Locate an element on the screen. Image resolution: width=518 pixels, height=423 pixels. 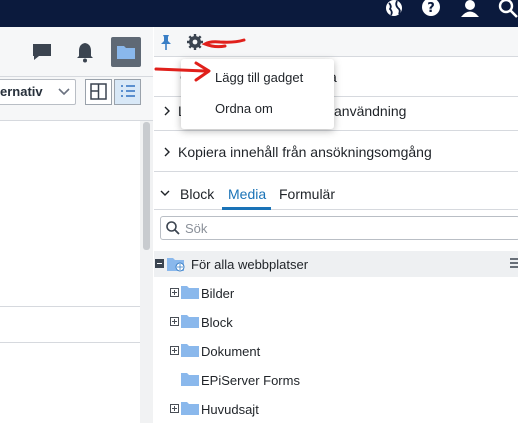
menu-item-rearrange: Ordna om is located at coordinates (257, 108).